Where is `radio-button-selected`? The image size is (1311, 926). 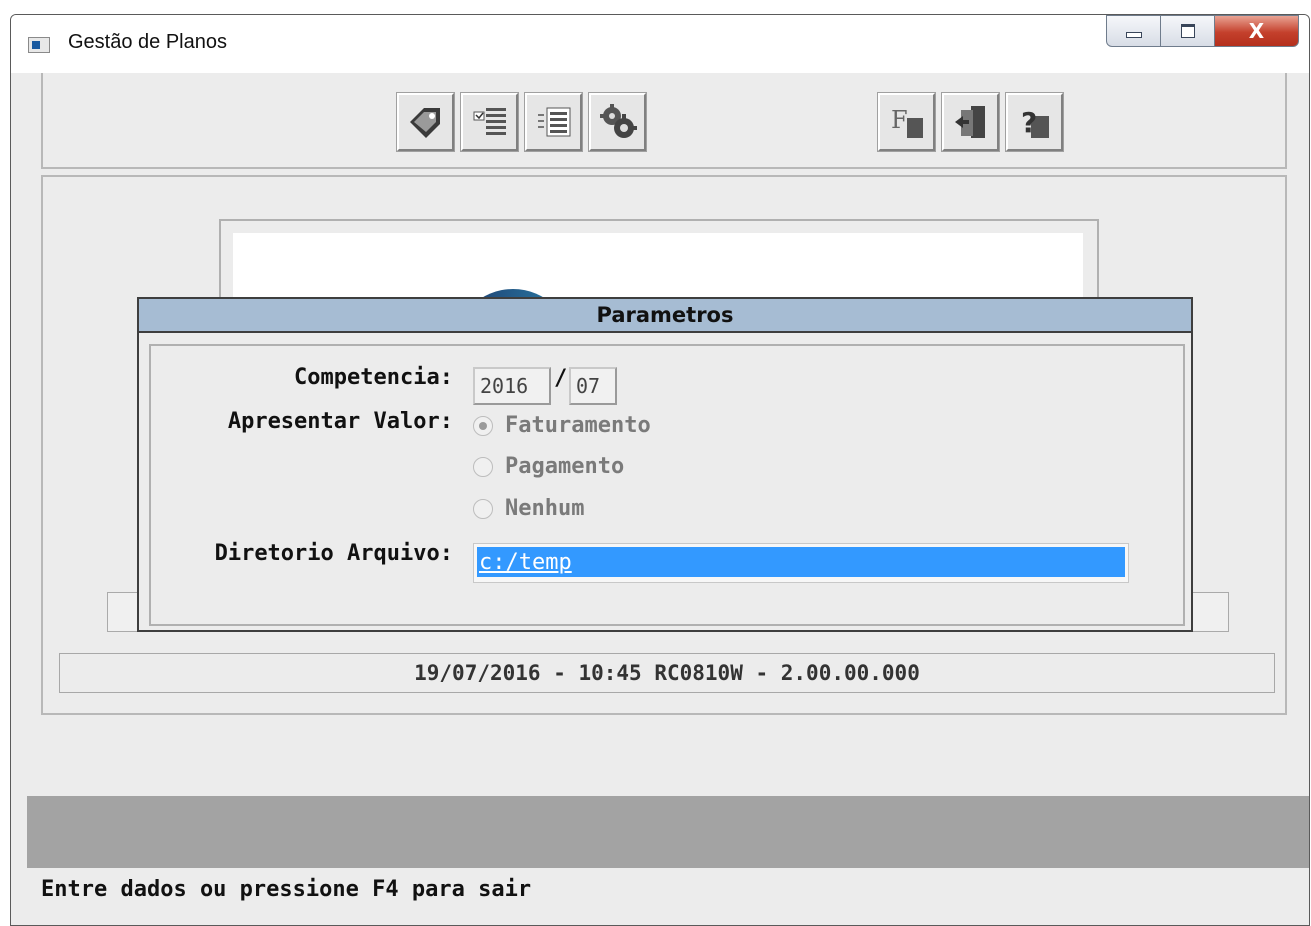 radio-button-selected is located at coordinates (483, 425).